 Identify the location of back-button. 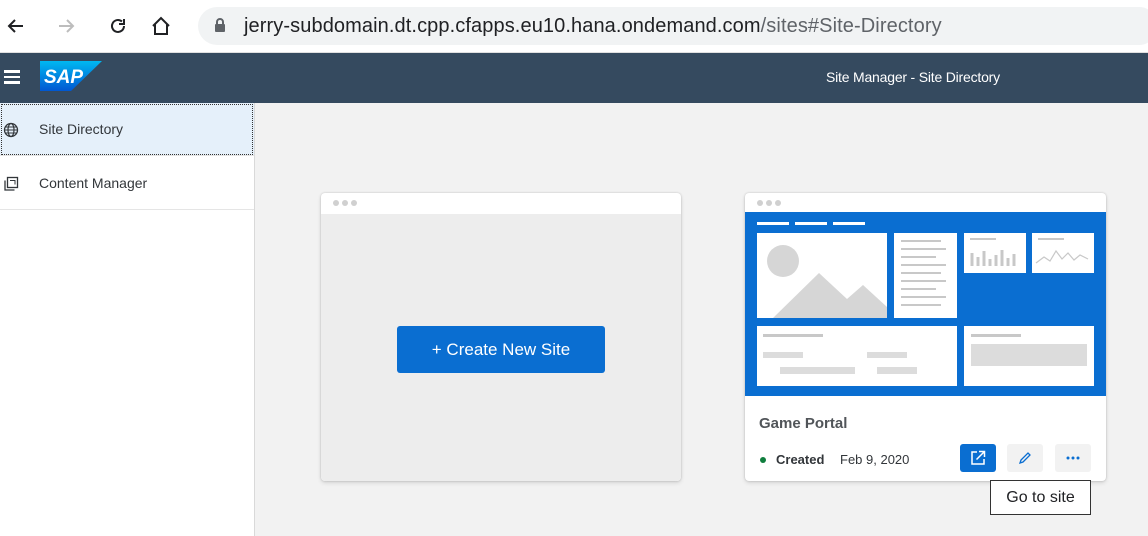
(16, 26).